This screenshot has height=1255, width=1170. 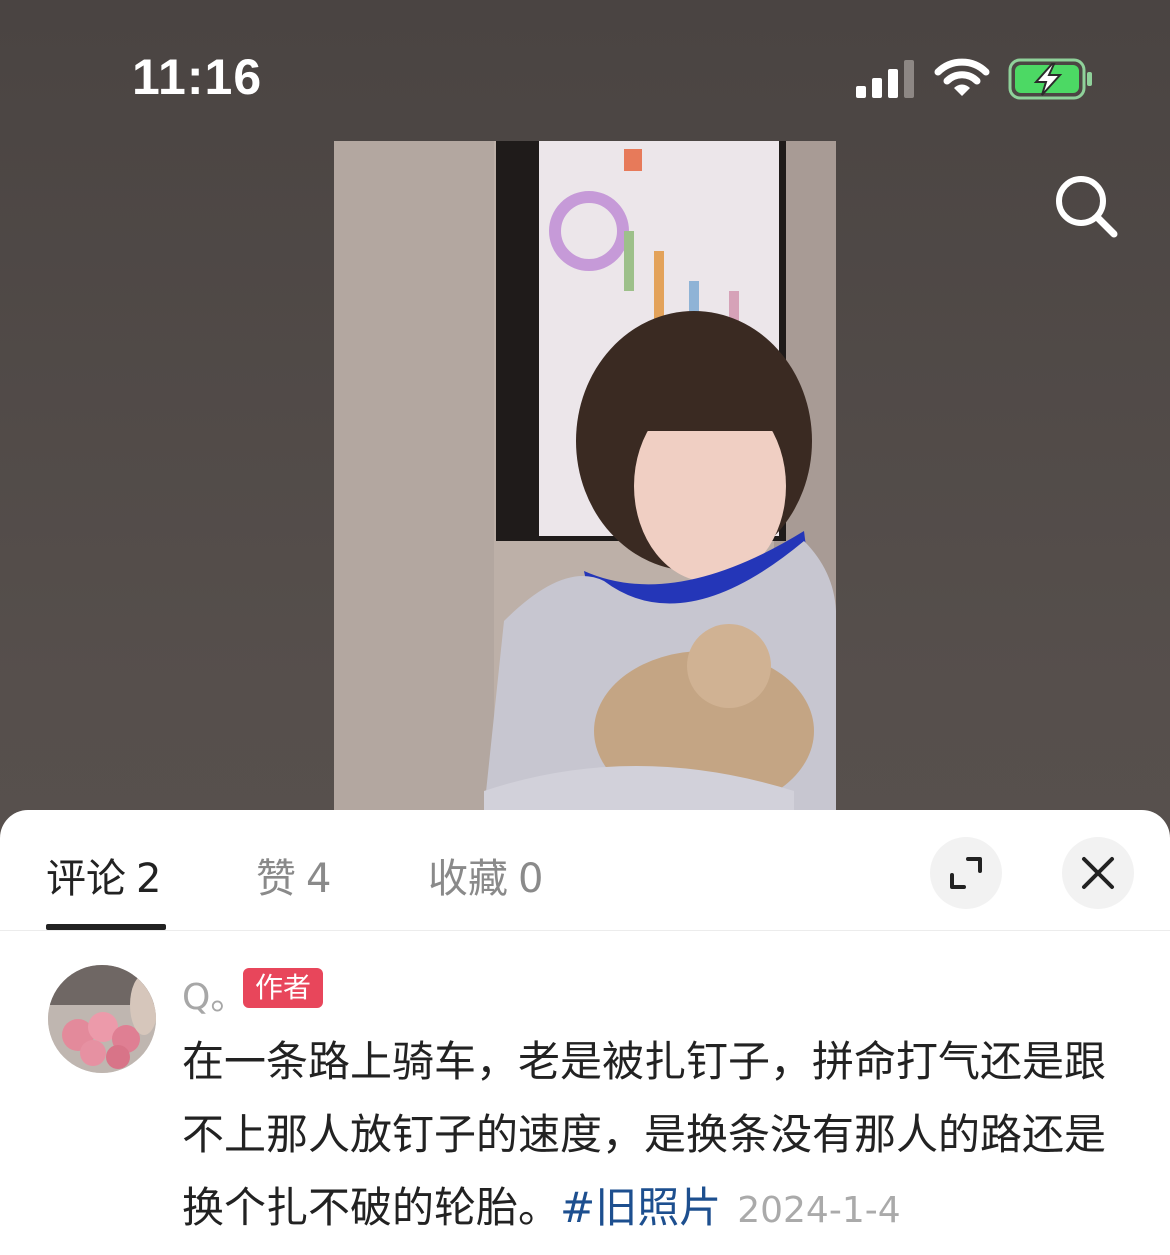 What do you see at coordinates (283, 988) in the screenshot?
I see `author-badge: 作者` at bounding box center [283, 988].